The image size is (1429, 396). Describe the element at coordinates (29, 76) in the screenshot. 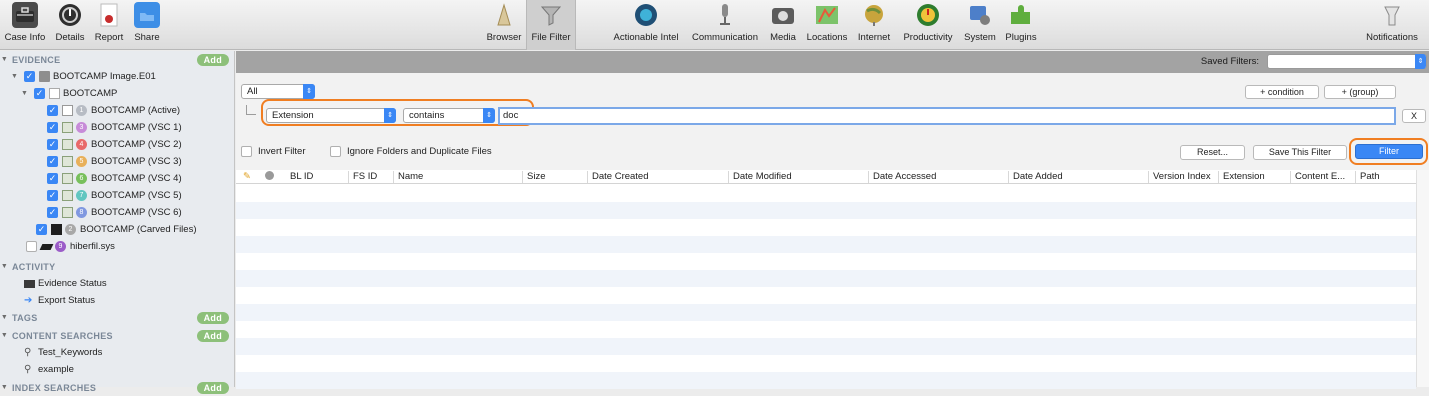

I see `evidence-image-checkbox: ✓` at that location.